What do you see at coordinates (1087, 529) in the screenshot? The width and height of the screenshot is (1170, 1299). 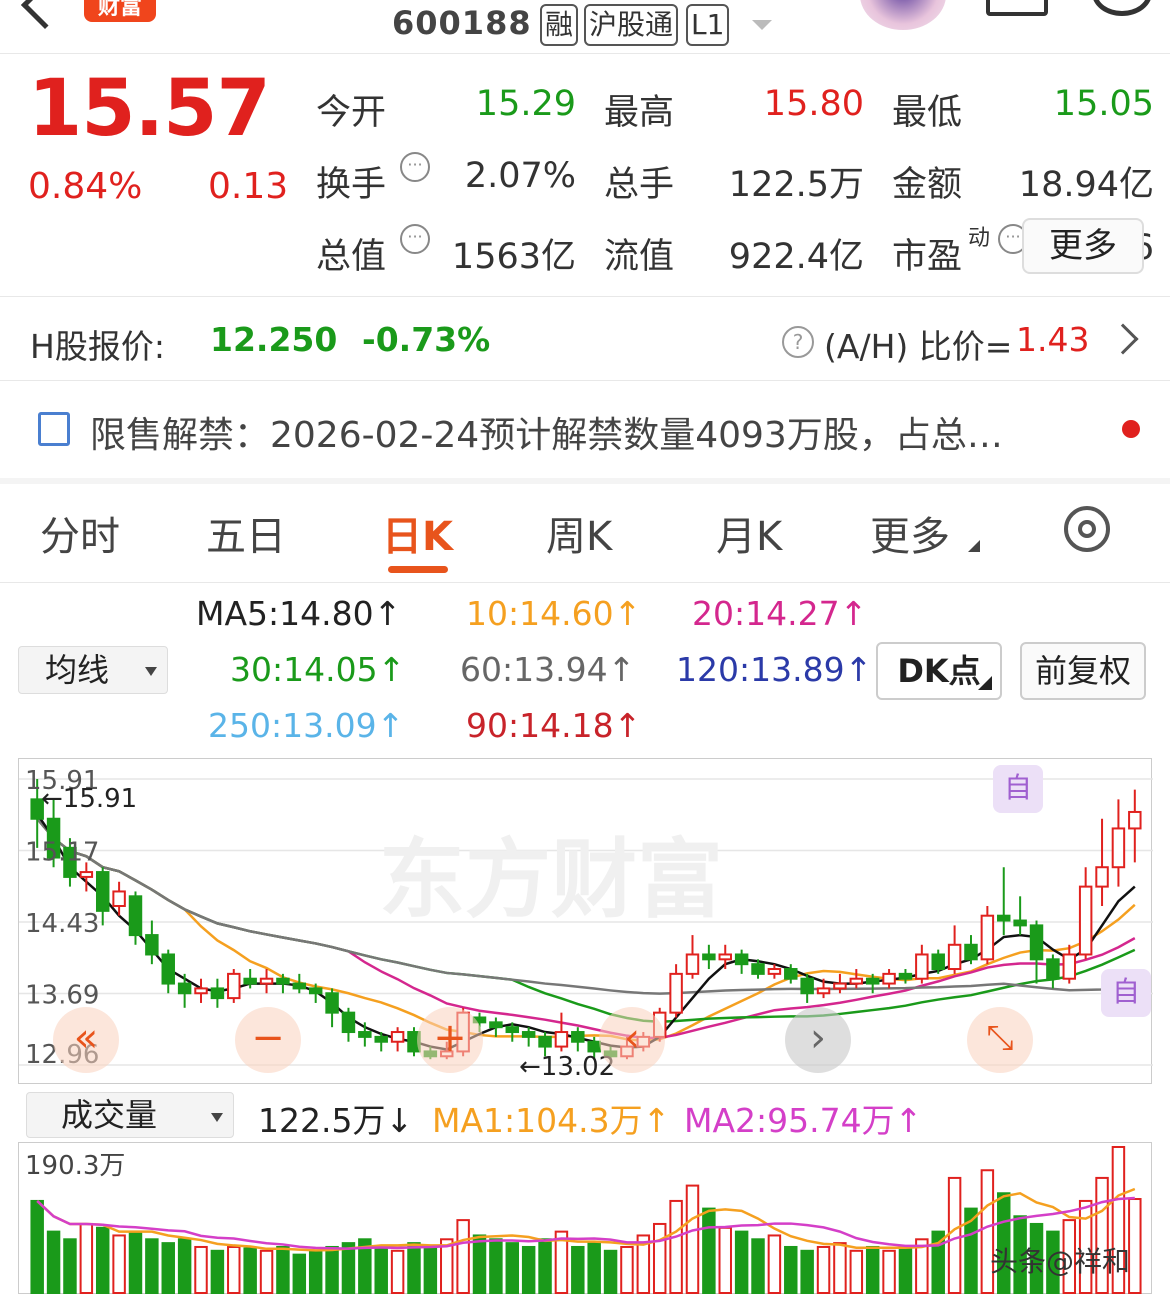 I see `gear-icon` at bounding box center [1087, 529].